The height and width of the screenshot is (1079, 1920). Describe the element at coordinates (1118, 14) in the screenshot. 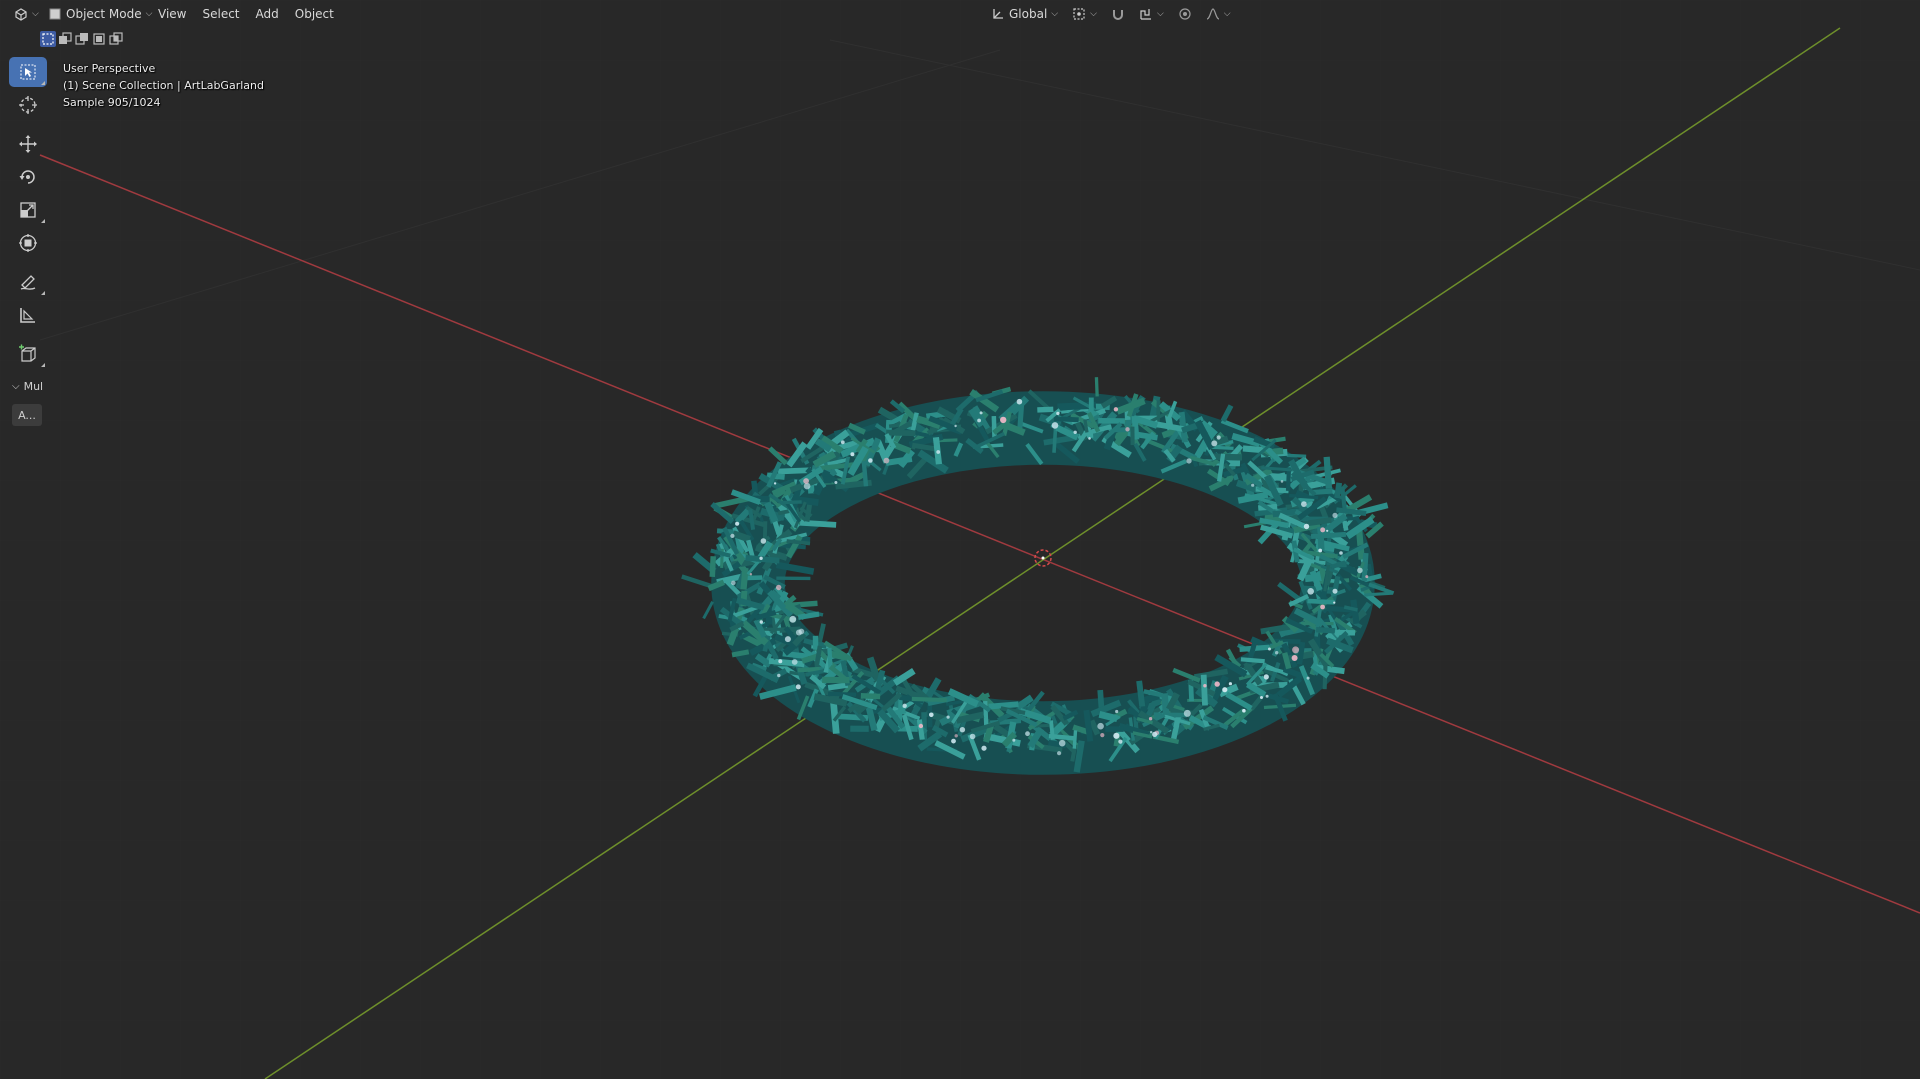

I see `snap-toggle` at that location.